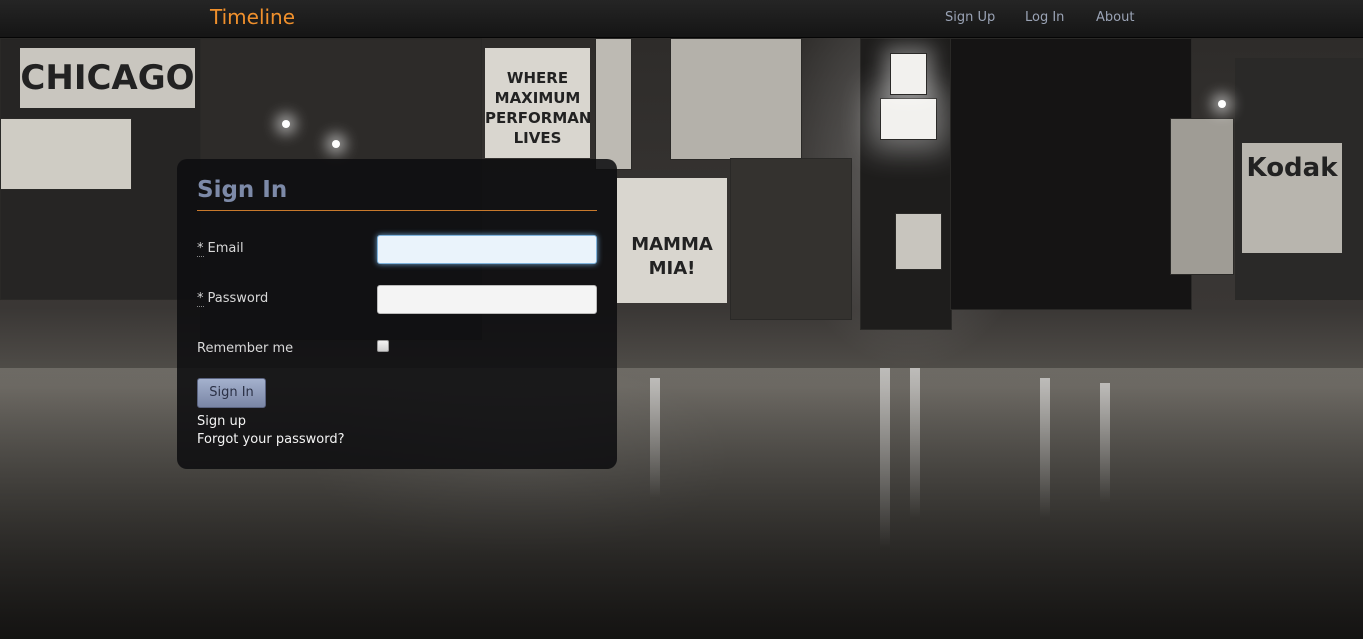  What do you see at coordinates (487, 299) in the screenshot?
I see `password-field` at bounding box center [487, 299].